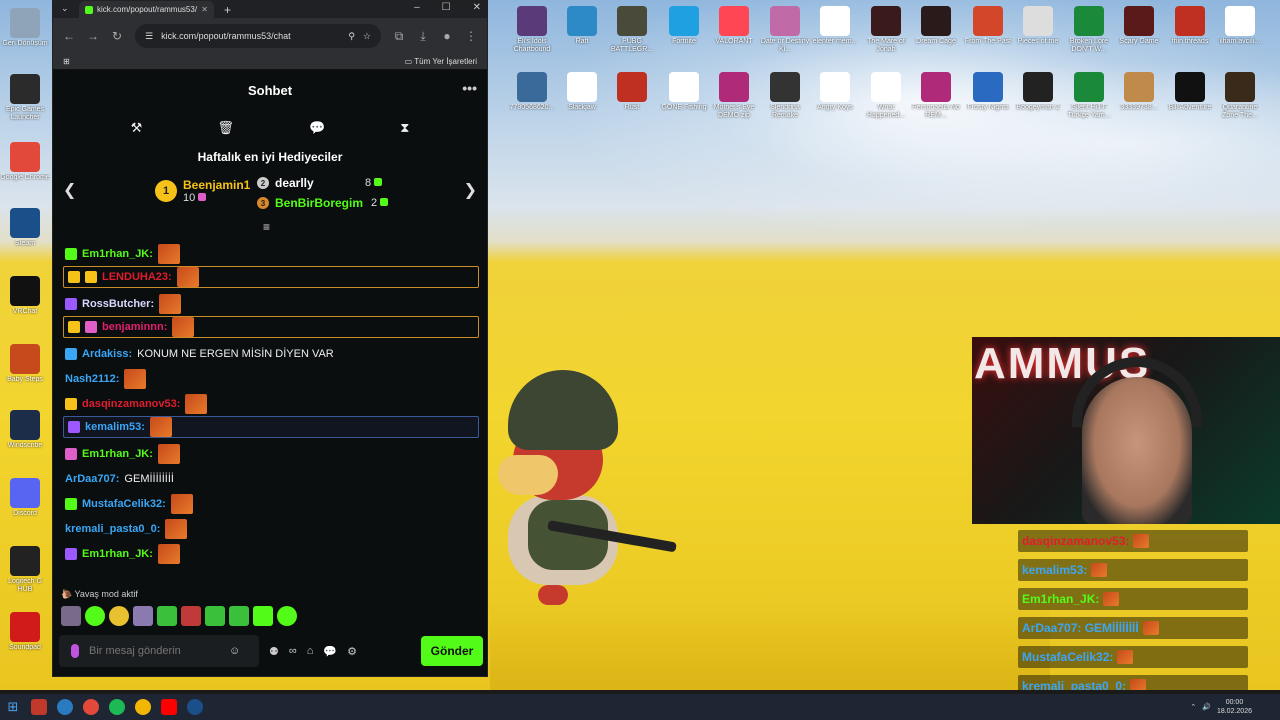 This screenshot has width=1280, height=720. Describe the element at coordinates (91, 707) in the screenshot. I see `taskbar-app-chrome` at that location.